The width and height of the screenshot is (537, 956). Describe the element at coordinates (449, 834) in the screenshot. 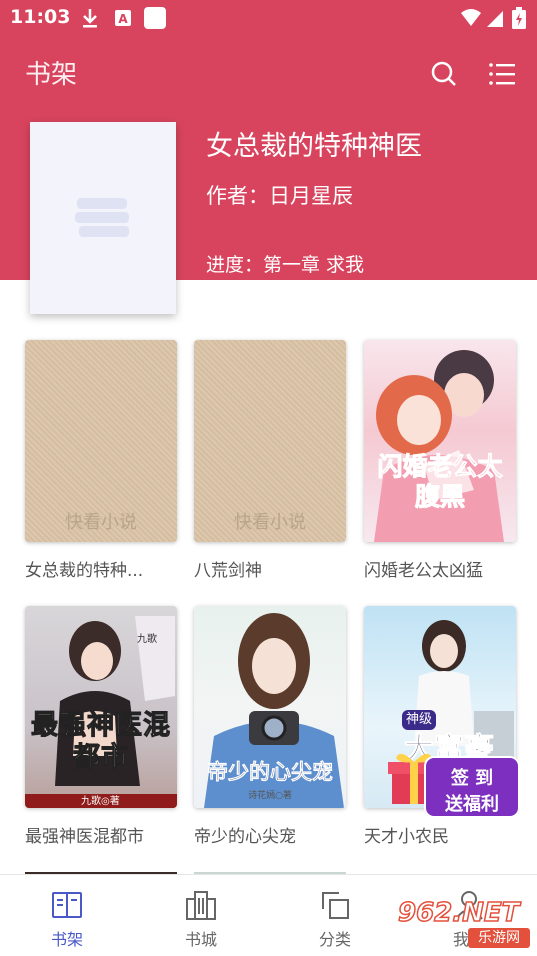

I see `book-title: 天才小农民` at that location.